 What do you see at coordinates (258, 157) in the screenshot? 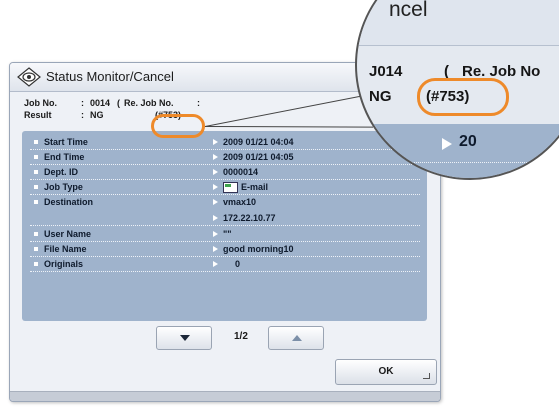
I see `detail-value: 2009 01/21 04:05` at bounding box center [258, 157].